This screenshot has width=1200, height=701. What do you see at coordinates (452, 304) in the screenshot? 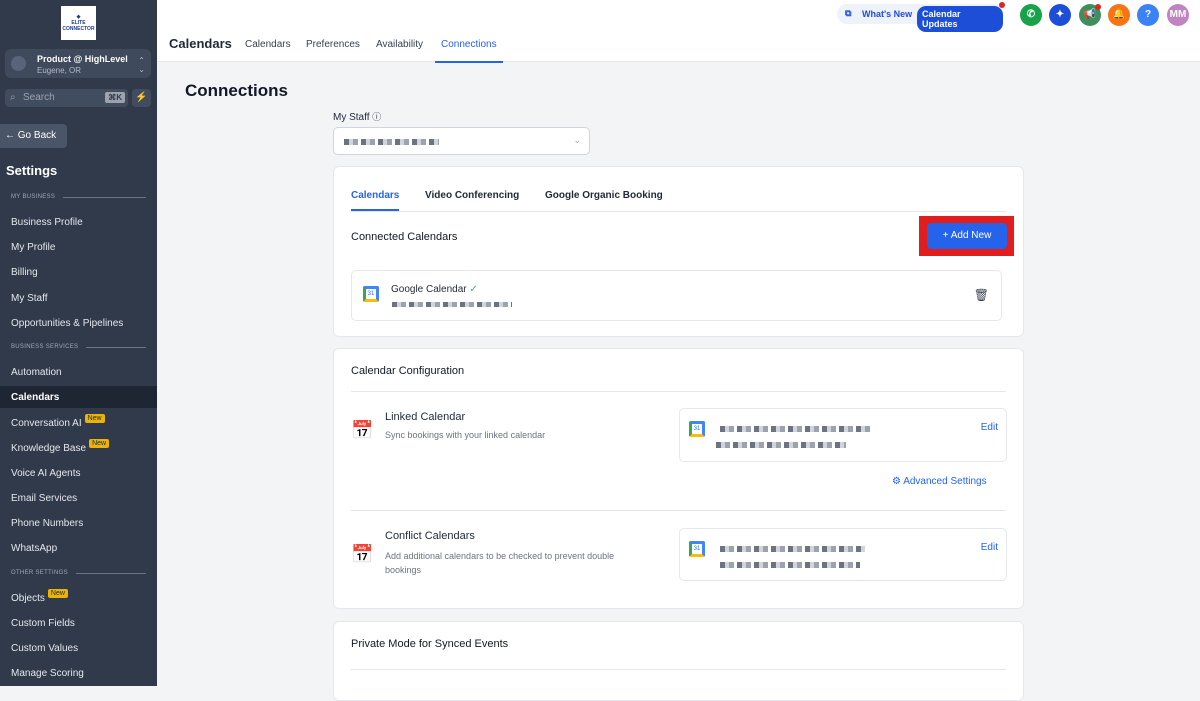
I see `redacted-email` at bounding box center [452, 304].